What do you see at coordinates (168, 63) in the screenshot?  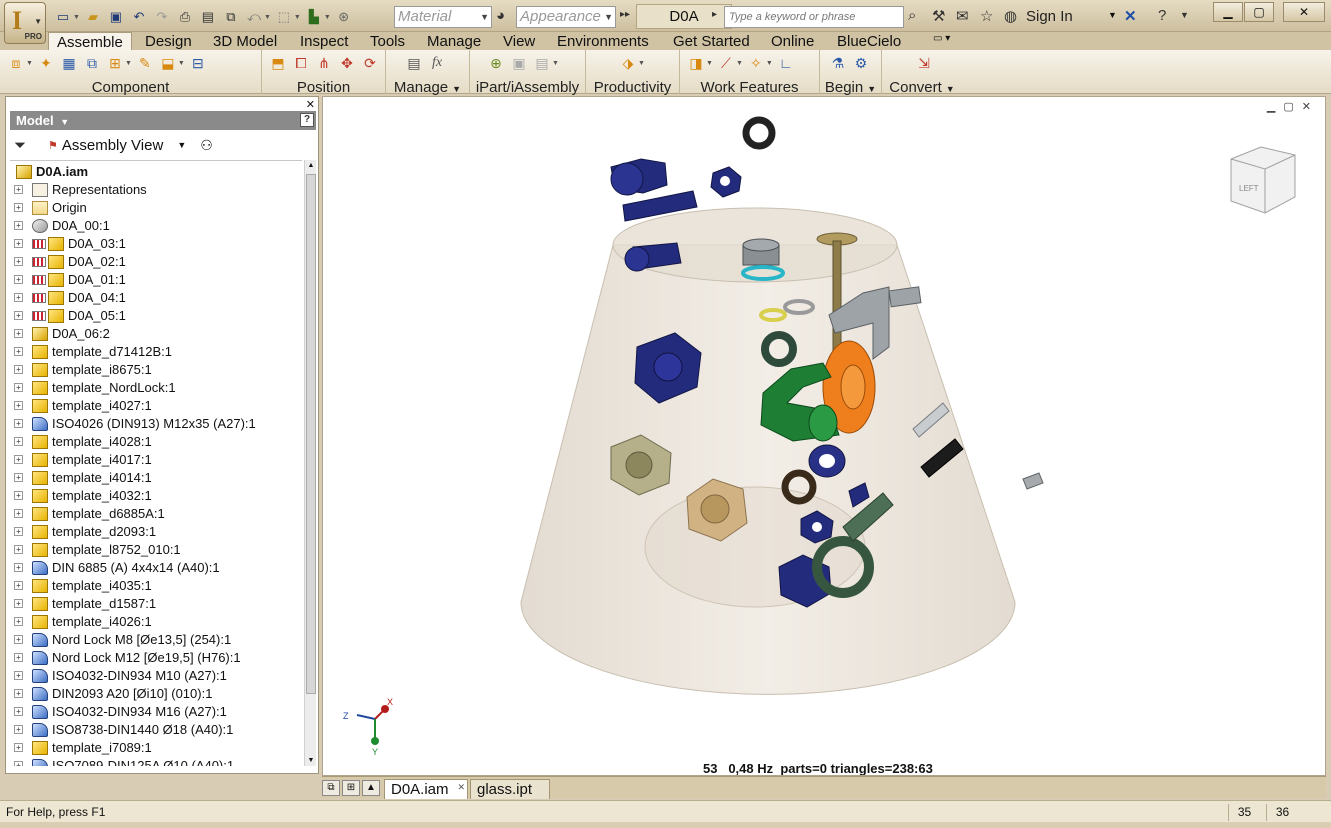 I see `demote-icon: ⬓` at bounding box center [168, 63].